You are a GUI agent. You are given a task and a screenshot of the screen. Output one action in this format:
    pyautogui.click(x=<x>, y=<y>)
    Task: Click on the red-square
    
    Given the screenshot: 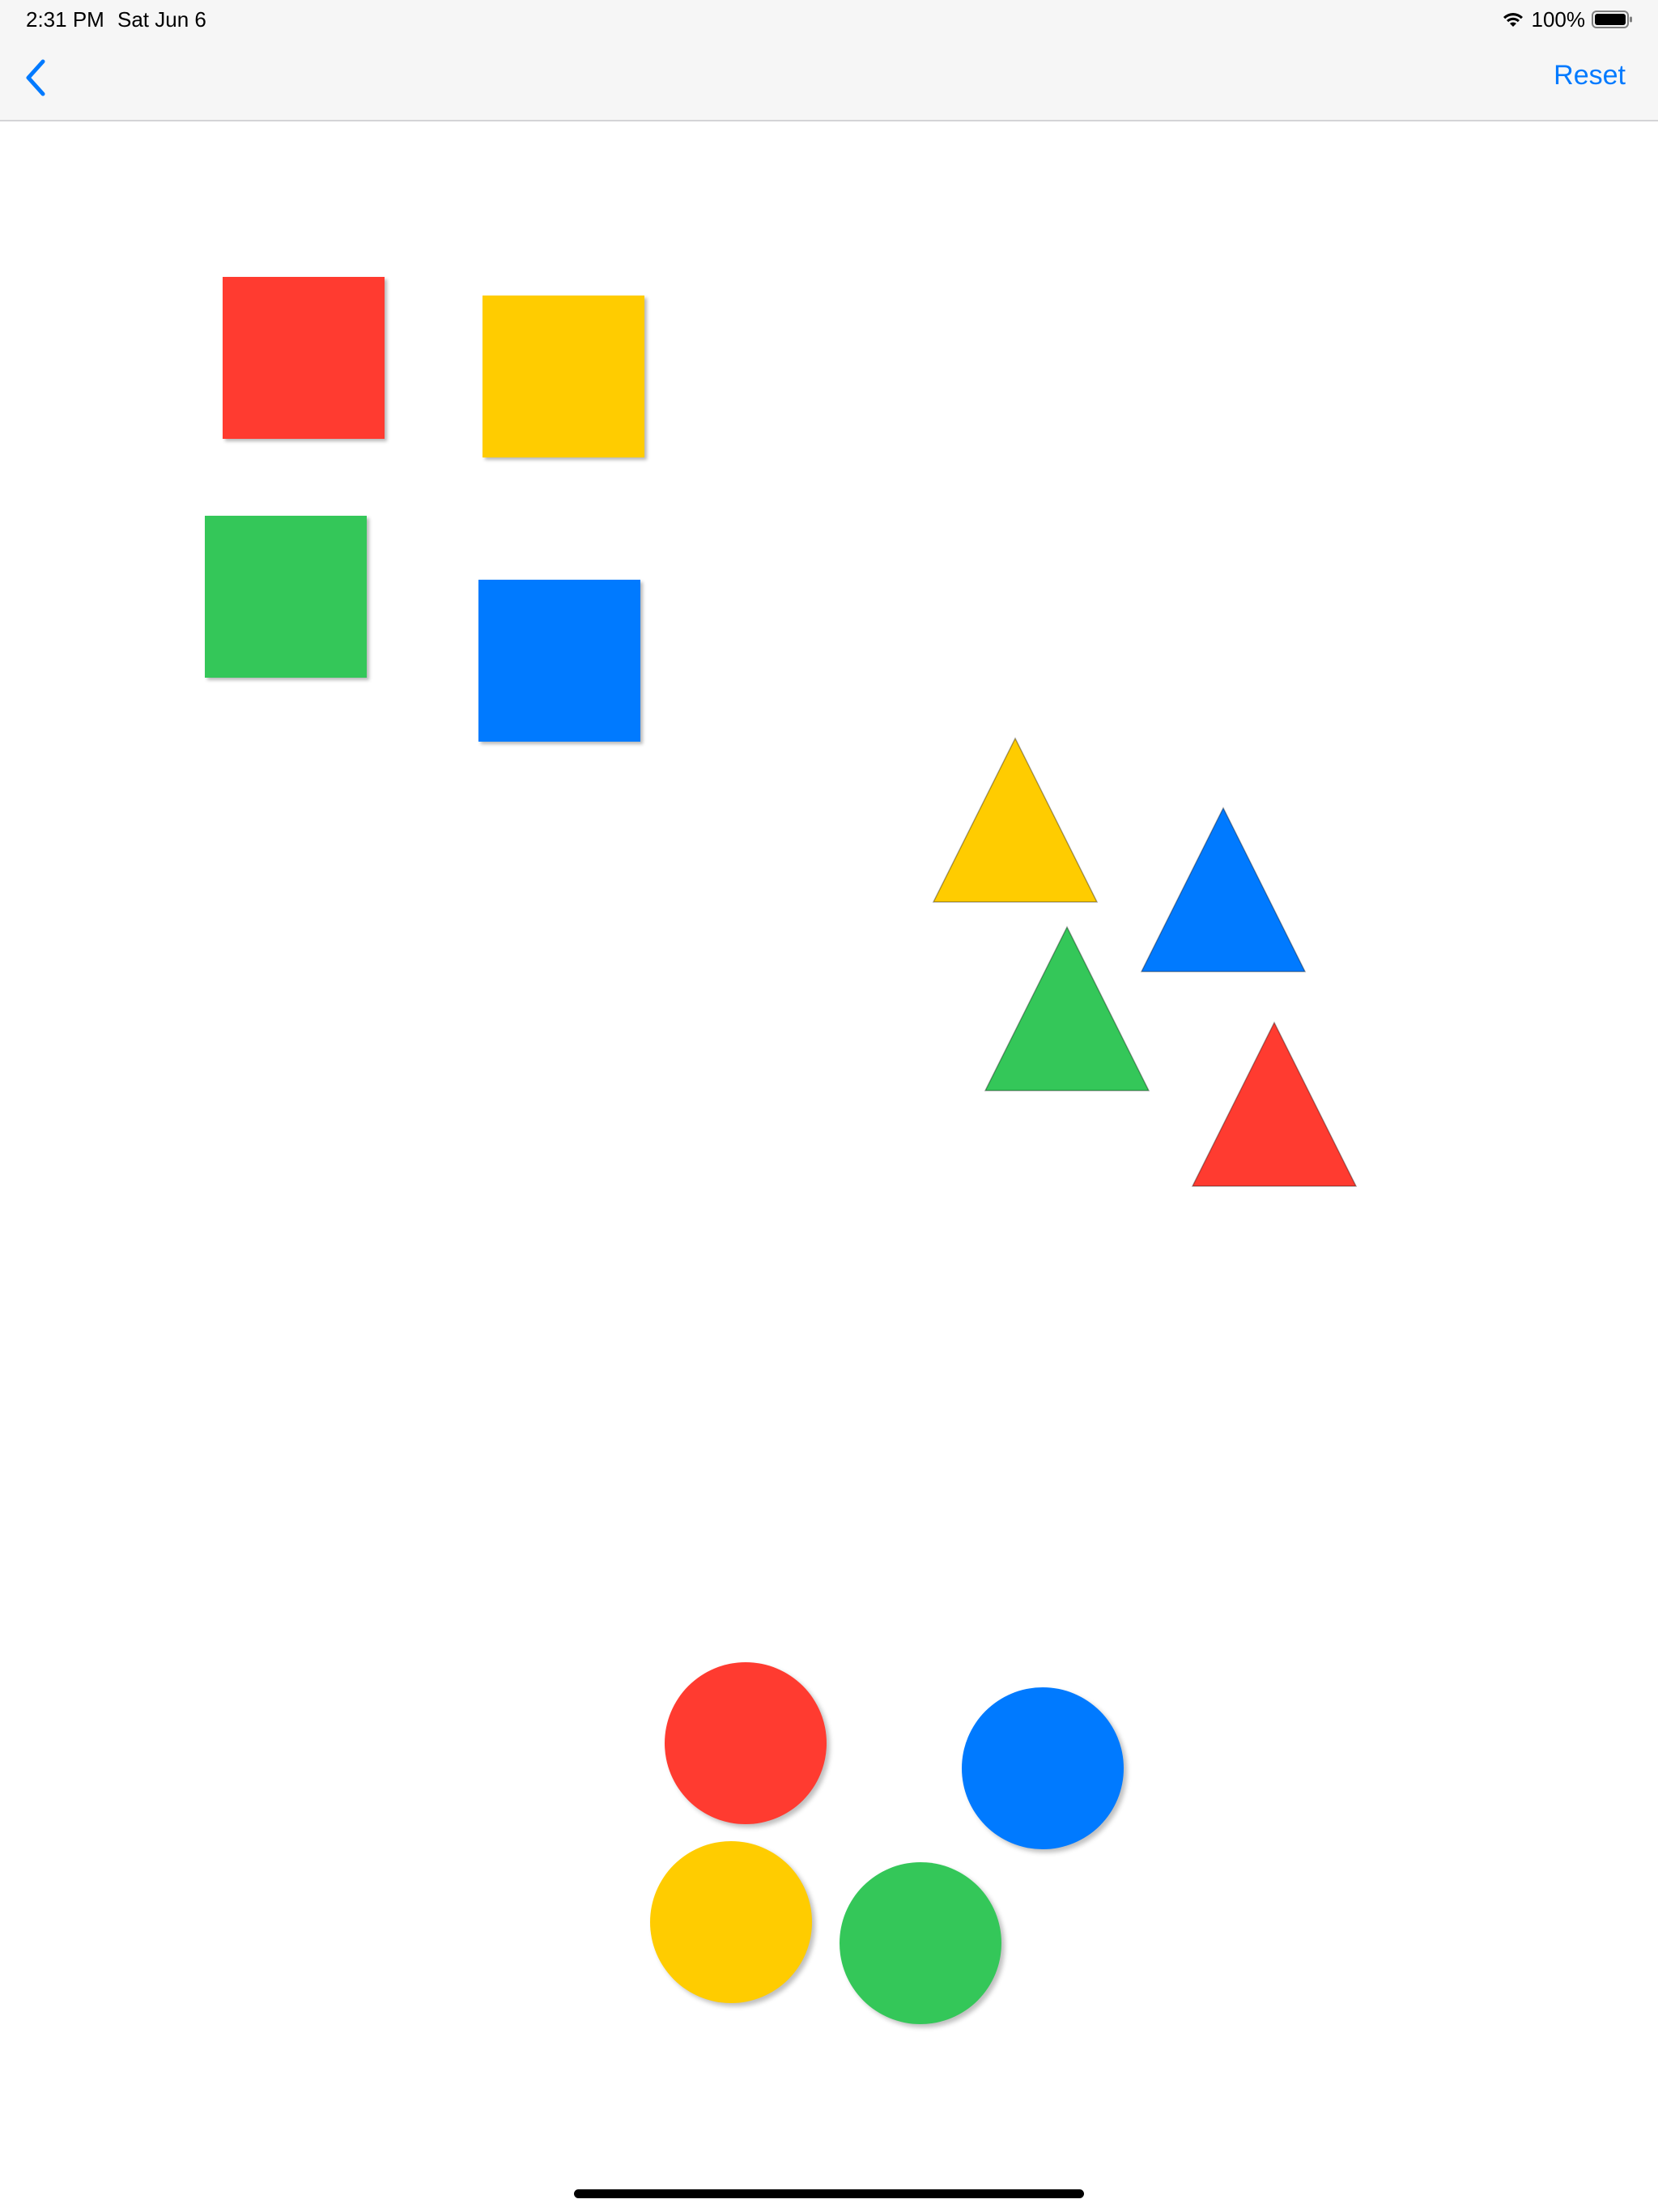 What is the action you would take?
    pyautogui.click(x=304, y=358)
    